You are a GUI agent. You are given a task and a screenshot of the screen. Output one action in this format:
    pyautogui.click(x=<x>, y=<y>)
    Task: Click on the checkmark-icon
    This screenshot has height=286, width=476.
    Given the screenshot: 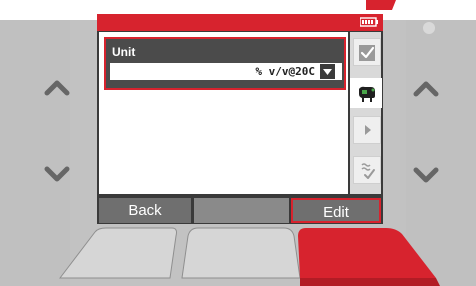 What is the action you would take?
    pyautogui.click(x=367, y=53)
    